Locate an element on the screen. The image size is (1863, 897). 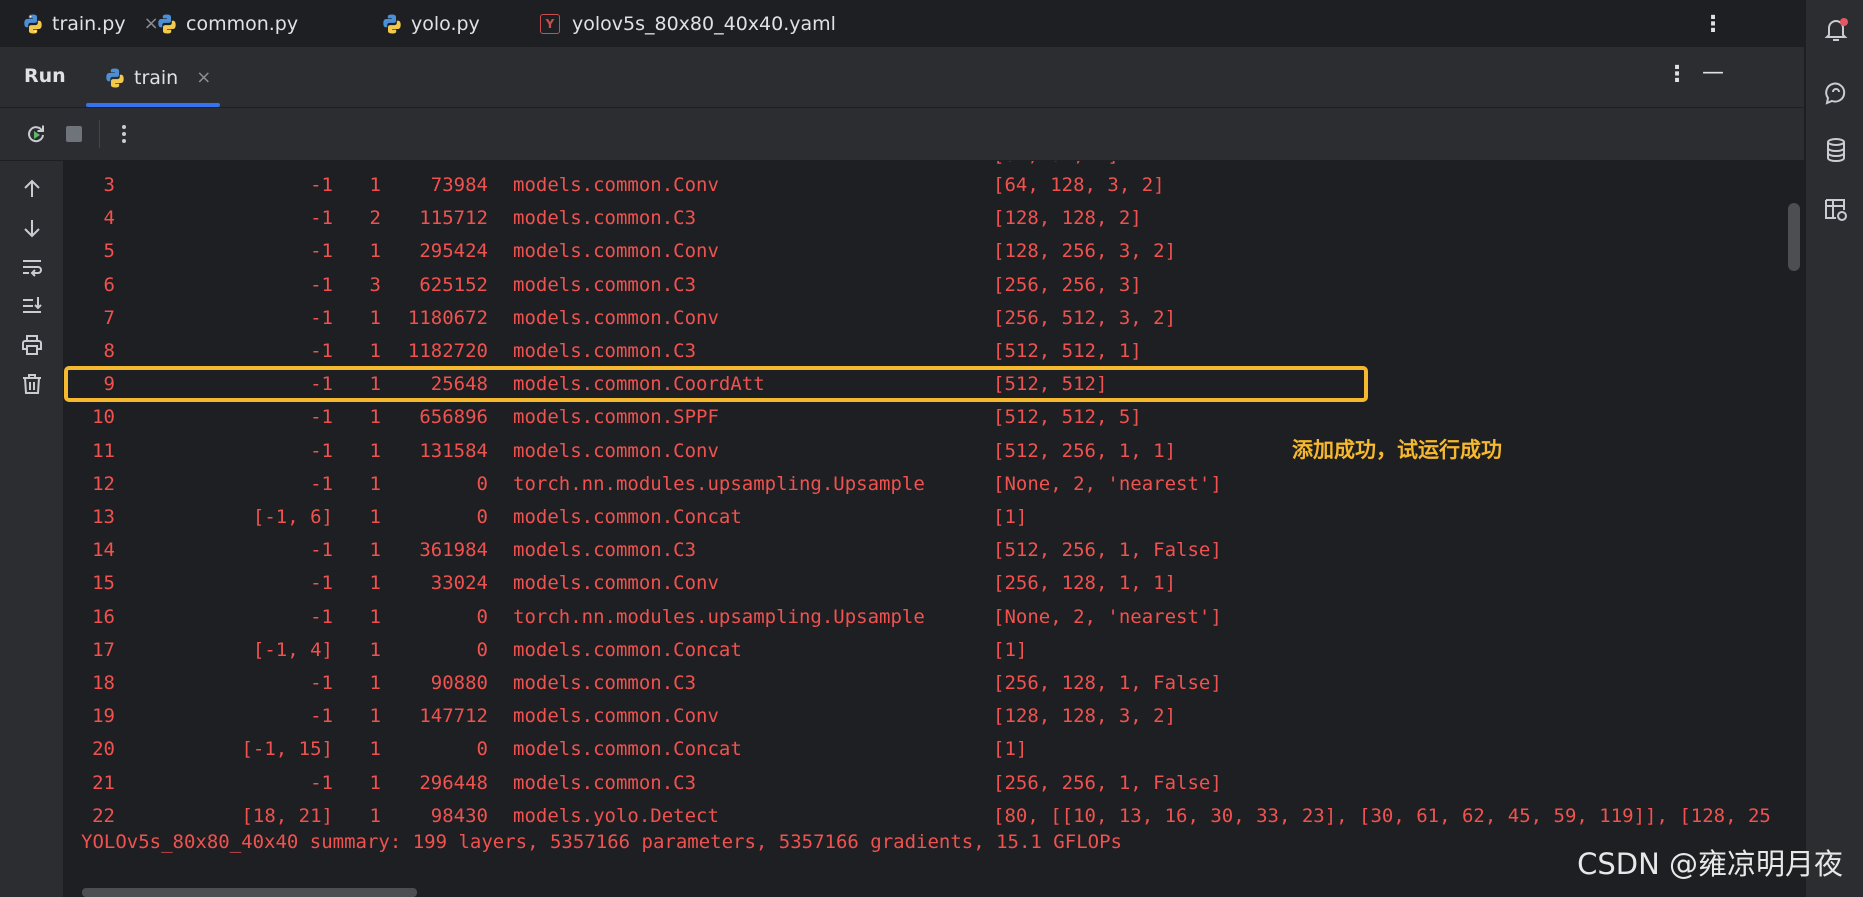
editor-tab-label: yolov5s_80x80_40x40.yaml is located at coordinates (704, 23).